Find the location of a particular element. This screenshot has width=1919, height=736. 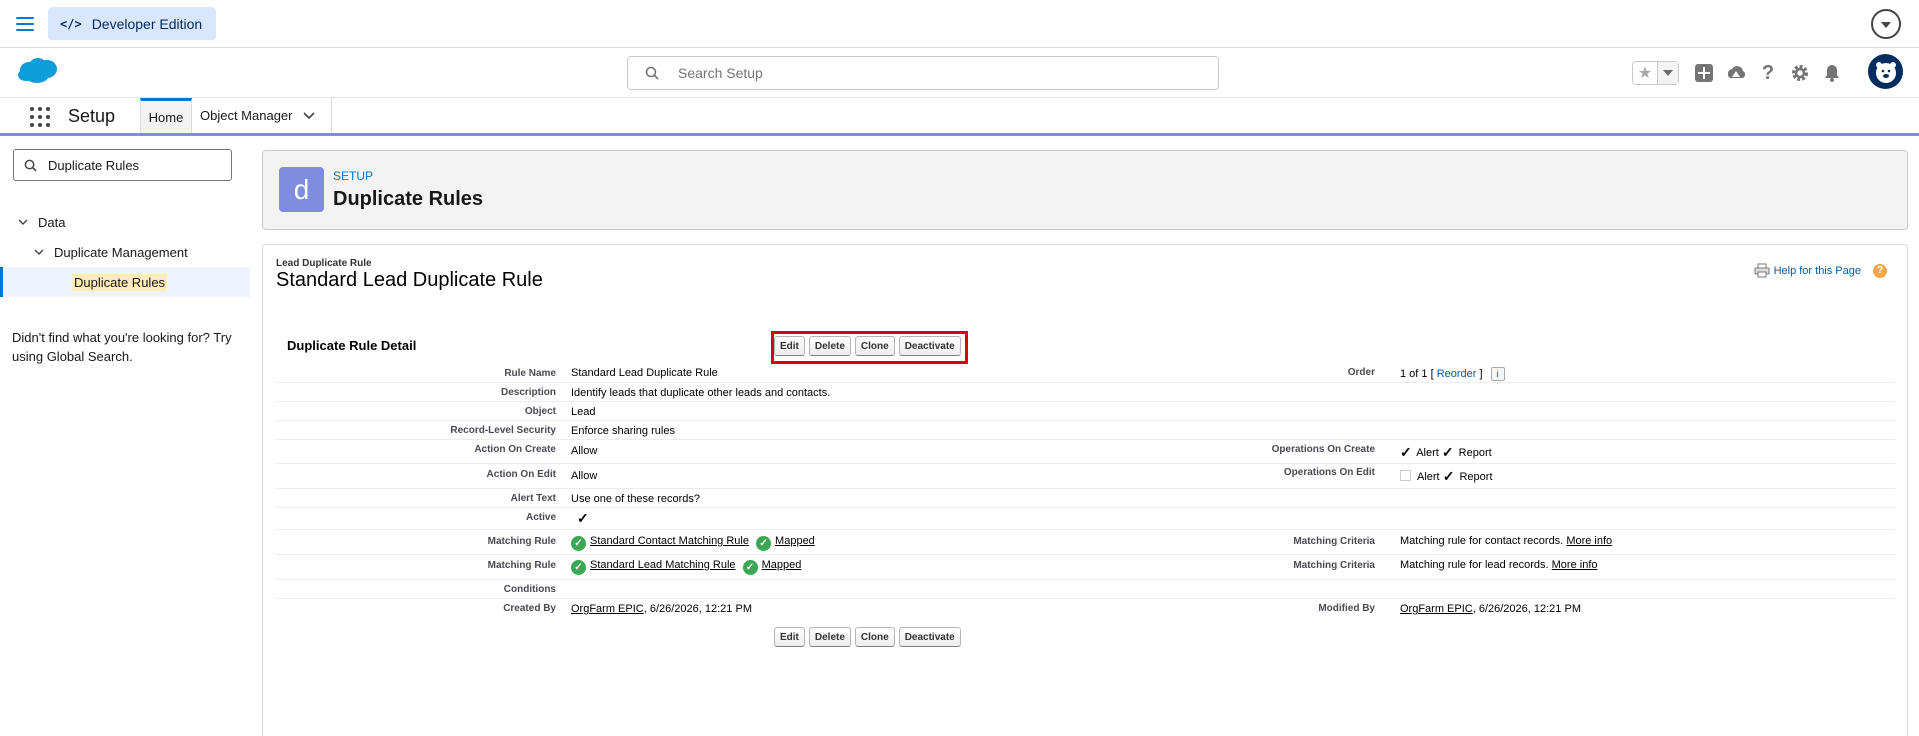

help-question-icon: ? is located at coordinates (1880, 270).